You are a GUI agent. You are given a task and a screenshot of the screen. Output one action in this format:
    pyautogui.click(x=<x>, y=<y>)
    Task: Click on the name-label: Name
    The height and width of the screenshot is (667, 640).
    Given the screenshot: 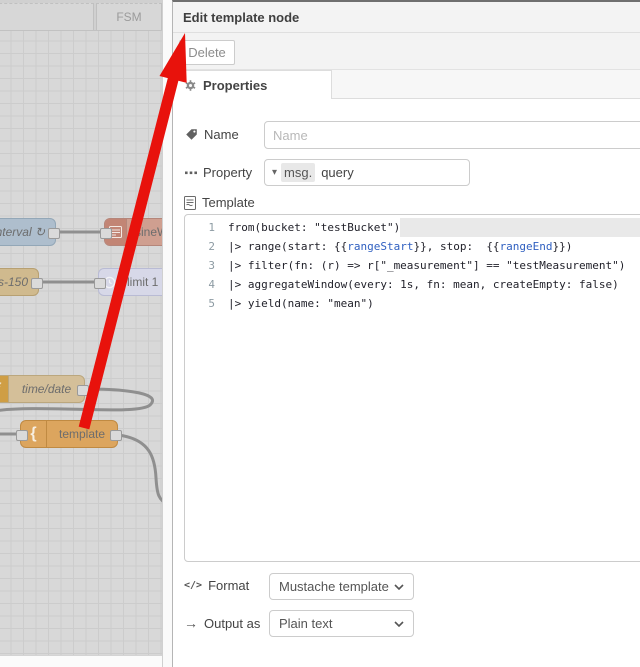 What is the action you would take?
    pyautogui.click(x=212, y=134)
    